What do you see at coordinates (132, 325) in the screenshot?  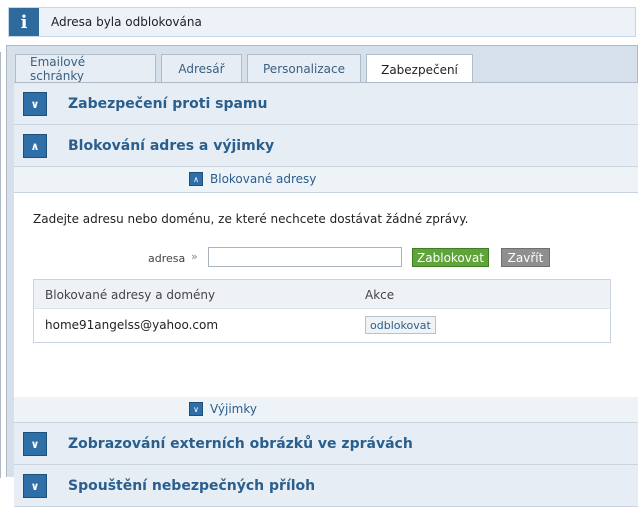 I see `blocked-address: home91angelss@yahoo.com` at bounding box center [132, 325].